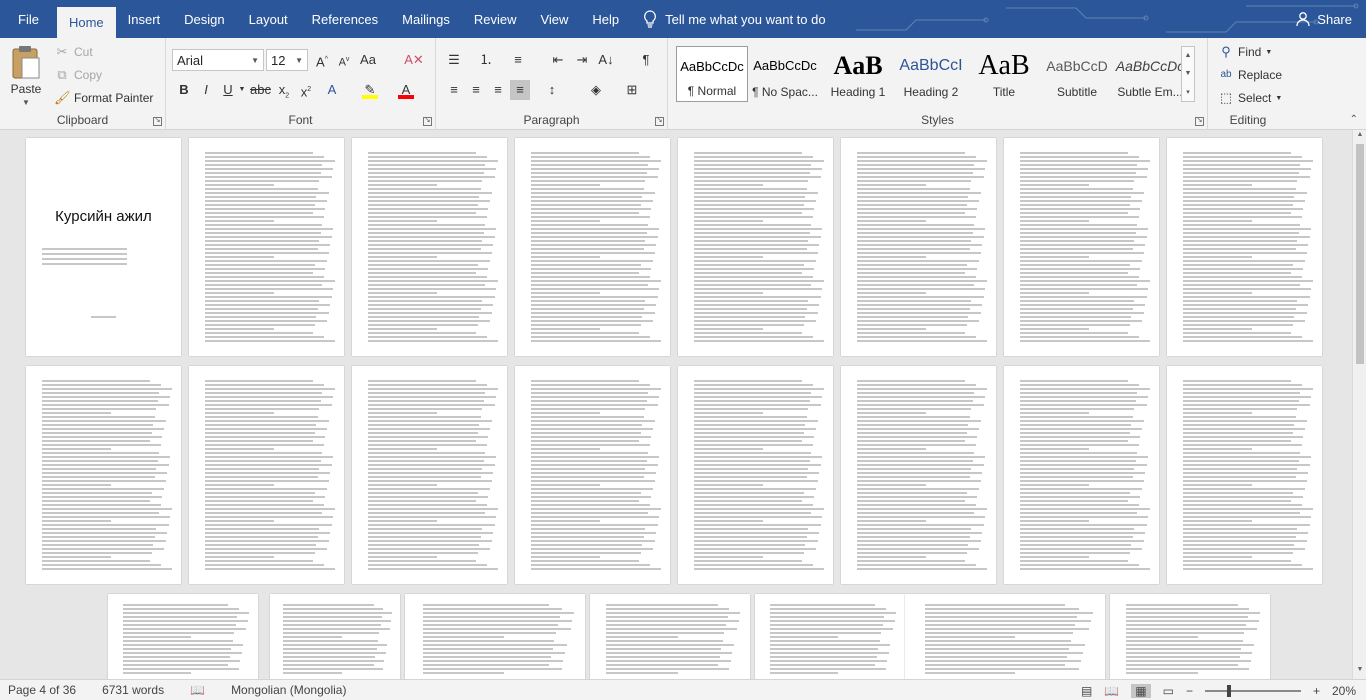 The width and height of the screenshot is (1366, 700). Describe the element at coordinates (206, 90) in the screenshot. I see `italic-icon: I` at that location.